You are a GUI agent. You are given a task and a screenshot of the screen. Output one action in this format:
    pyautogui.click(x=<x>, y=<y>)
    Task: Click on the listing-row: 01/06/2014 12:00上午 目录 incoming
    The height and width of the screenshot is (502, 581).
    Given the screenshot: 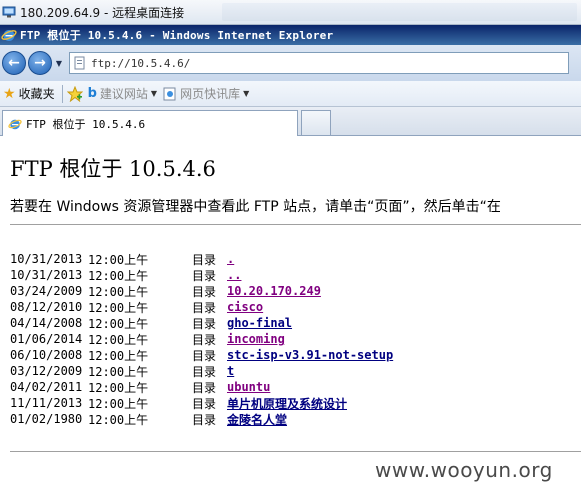 What is the action you would take?
    pyautogui.click(x=201, y=339)
    